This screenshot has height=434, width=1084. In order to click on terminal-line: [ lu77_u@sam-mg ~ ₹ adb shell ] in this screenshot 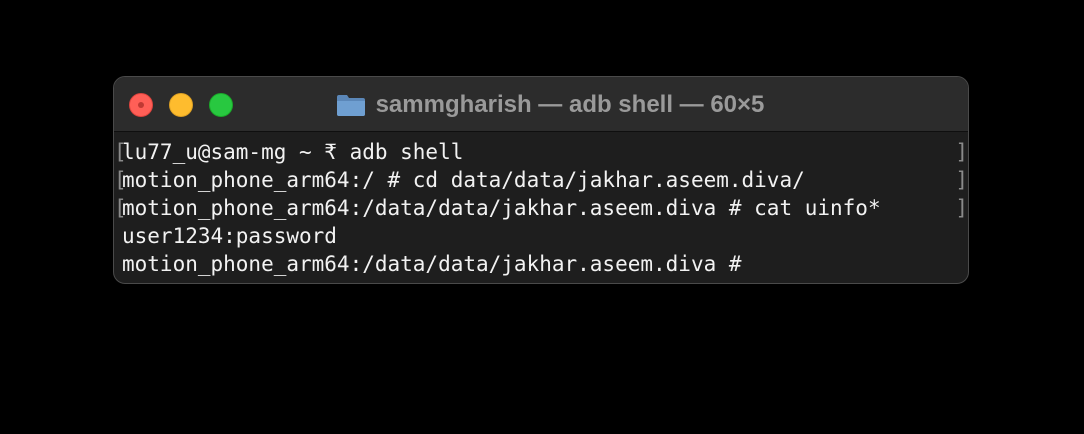, I will do `click(541, 152)`.